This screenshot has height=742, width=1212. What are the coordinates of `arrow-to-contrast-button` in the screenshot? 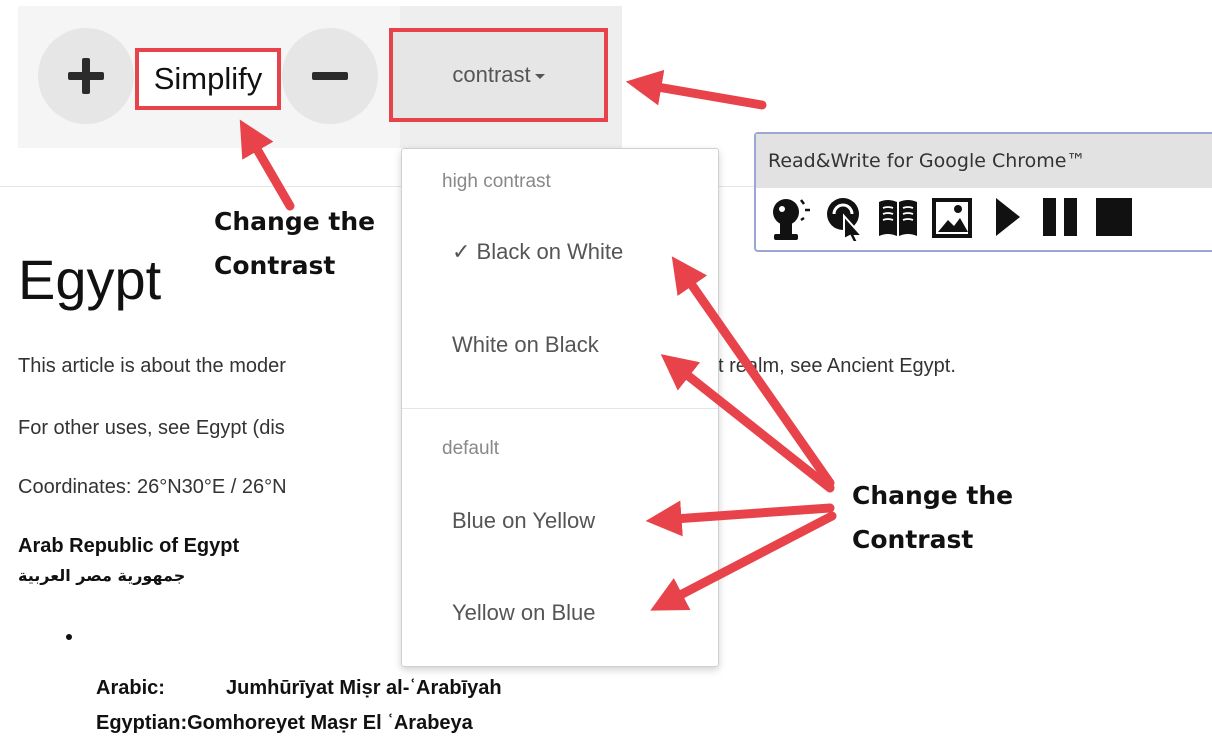 It's located at (696, 89).